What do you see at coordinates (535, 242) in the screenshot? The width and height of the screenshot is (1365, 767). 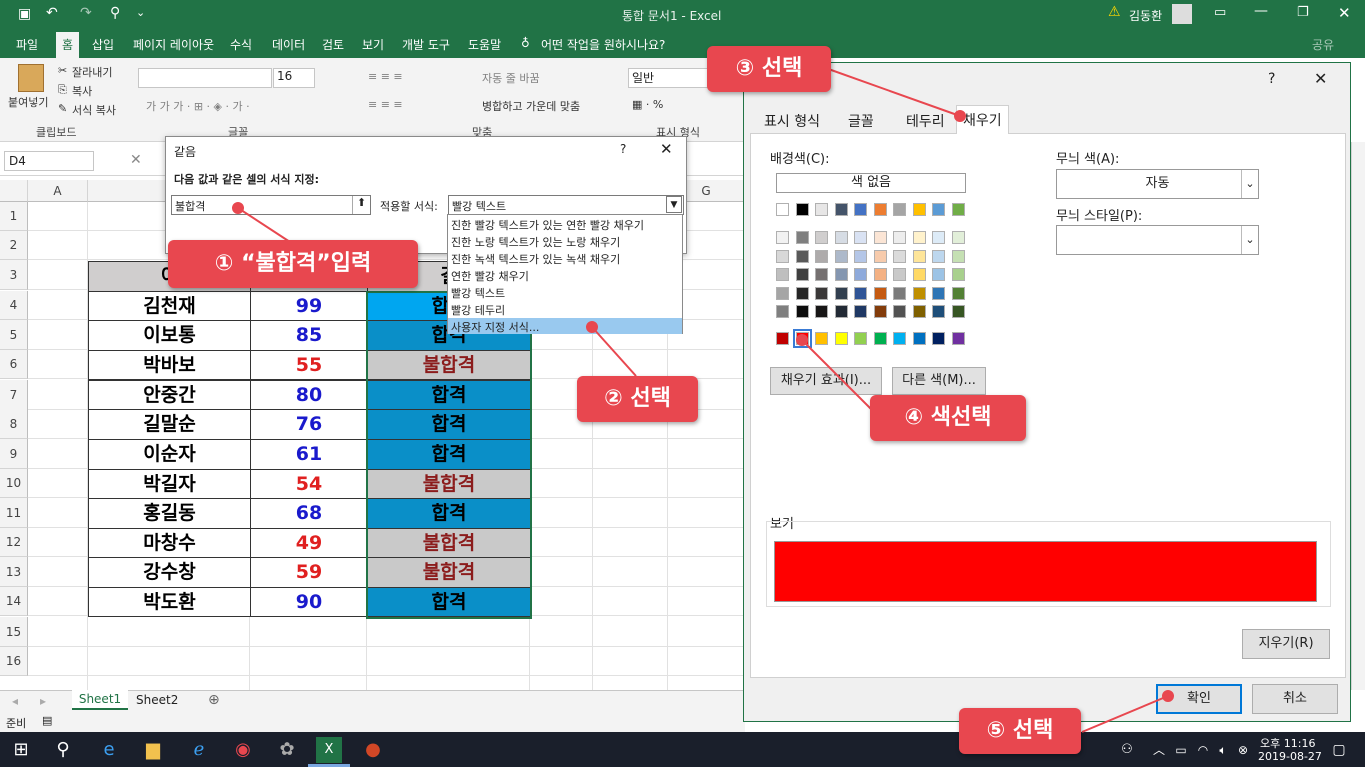 I see `format-option: 진한 노랑 텍스트가 있는 노랑 채우기` at bounding box center [535, 242].